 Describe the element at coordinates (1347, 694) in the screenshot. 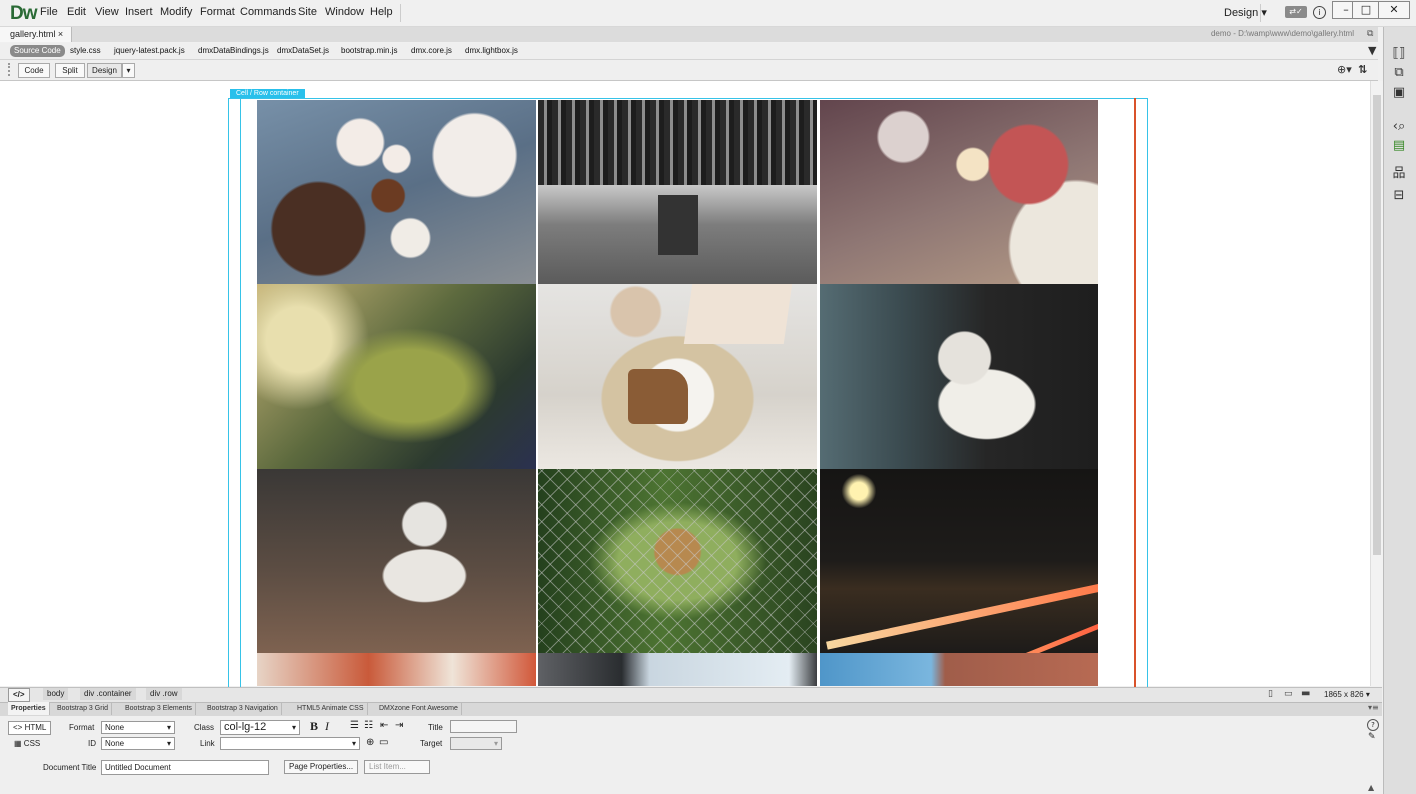

I see `window-size-readout: 1865 x 826 ▾` at that location.